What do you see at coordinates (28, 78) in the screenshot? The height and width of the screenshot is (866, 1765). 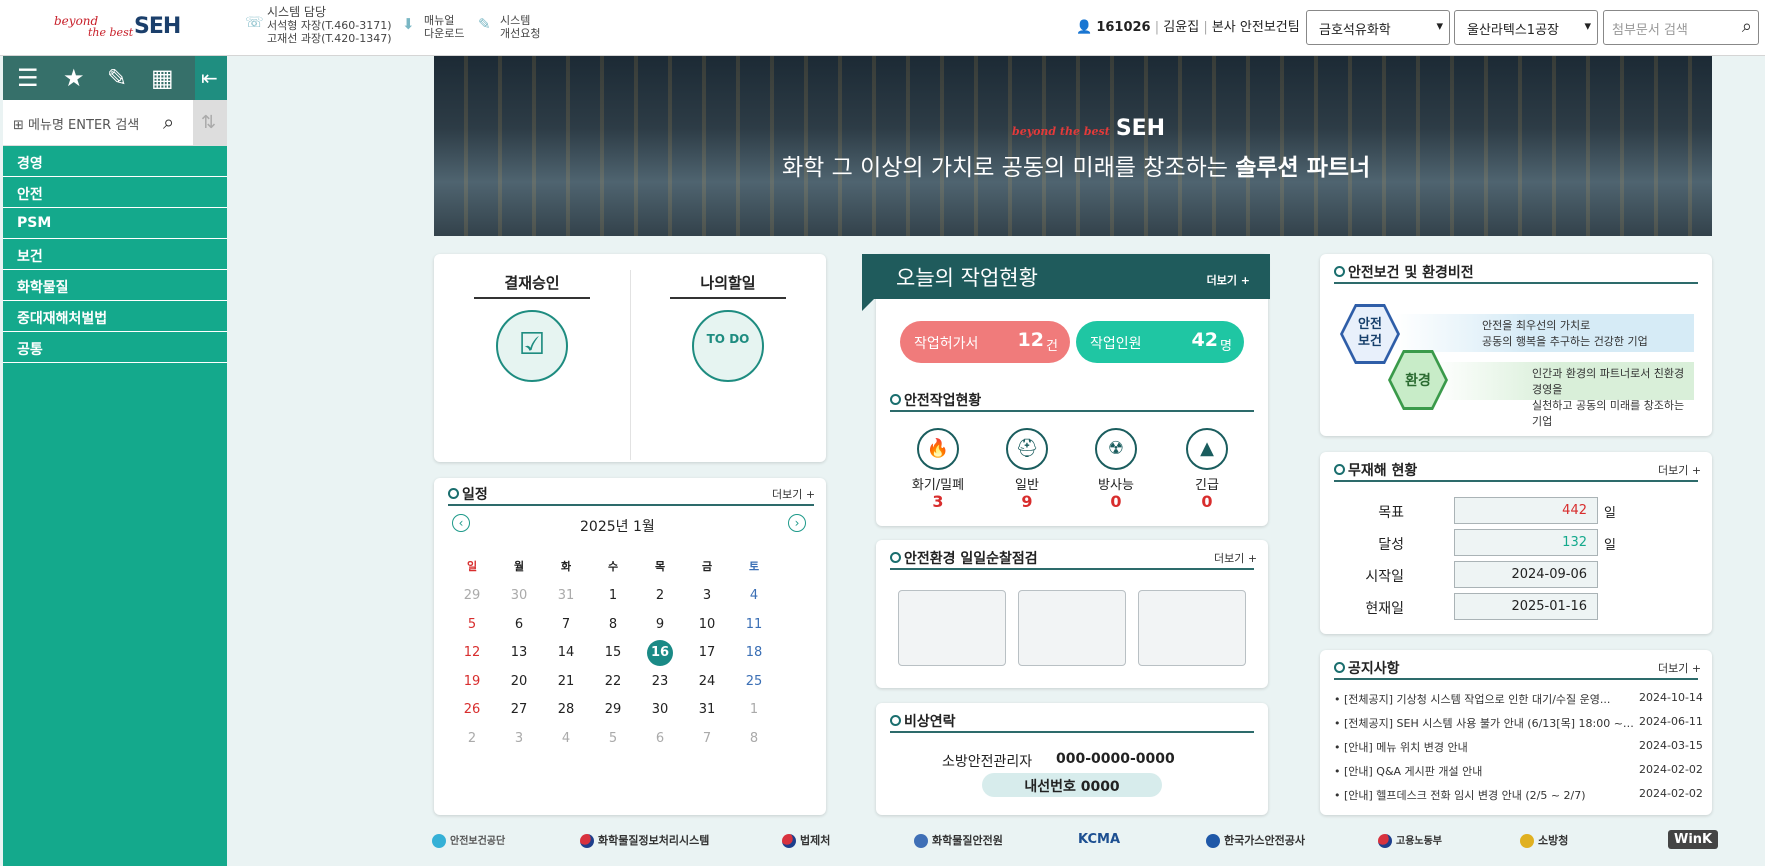 I see `menu-list-icon: ☰` at bounding box center [28, 78].